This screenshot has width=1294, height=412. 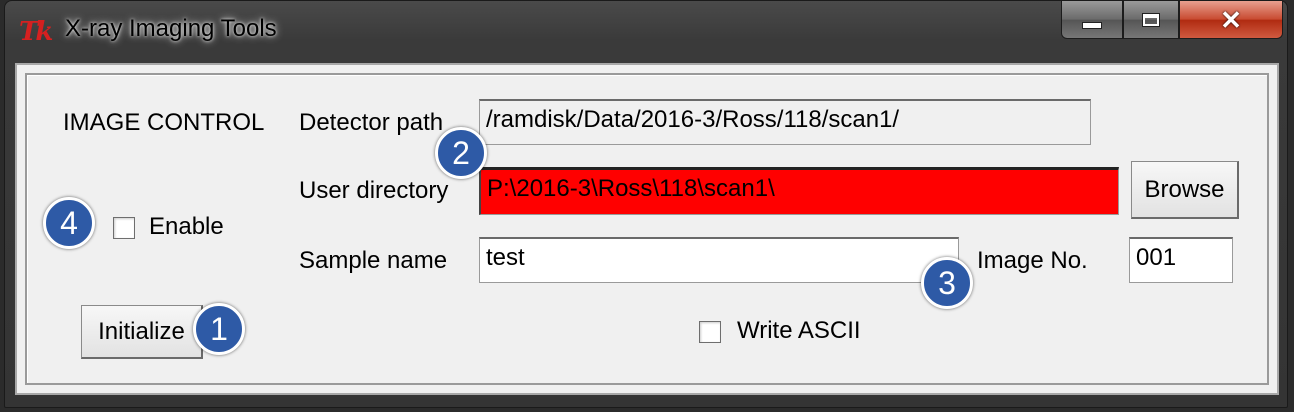 I want to click on close-button: ✕, so click(x=1231, y=20).